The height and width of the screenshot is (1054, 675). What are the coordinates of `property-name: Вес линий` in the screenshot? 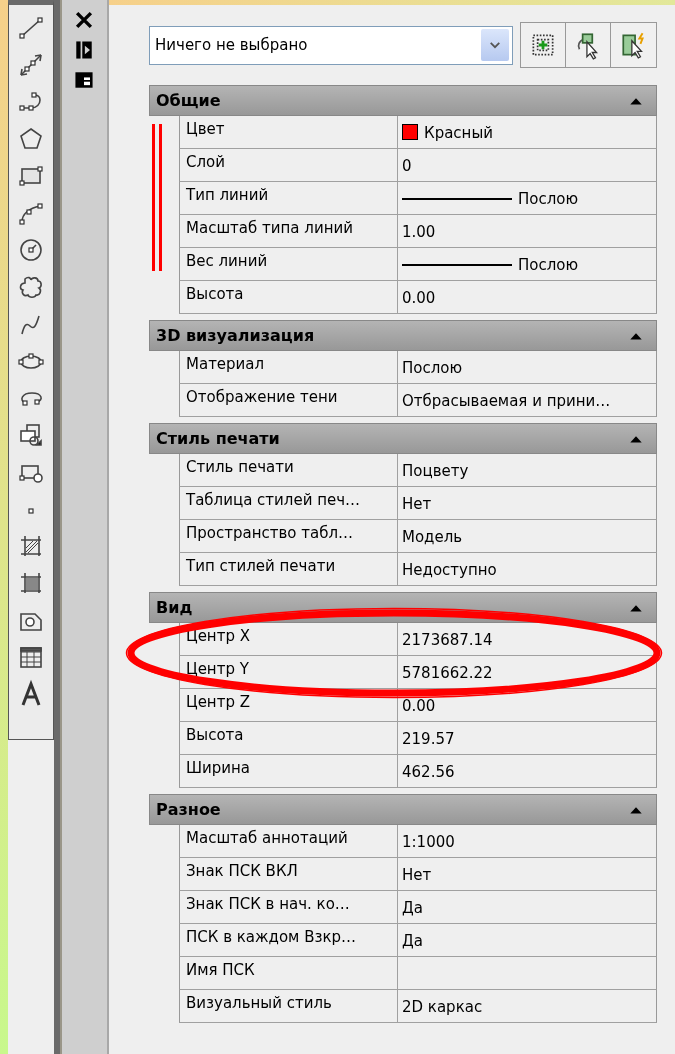 It's located at (289, 264).